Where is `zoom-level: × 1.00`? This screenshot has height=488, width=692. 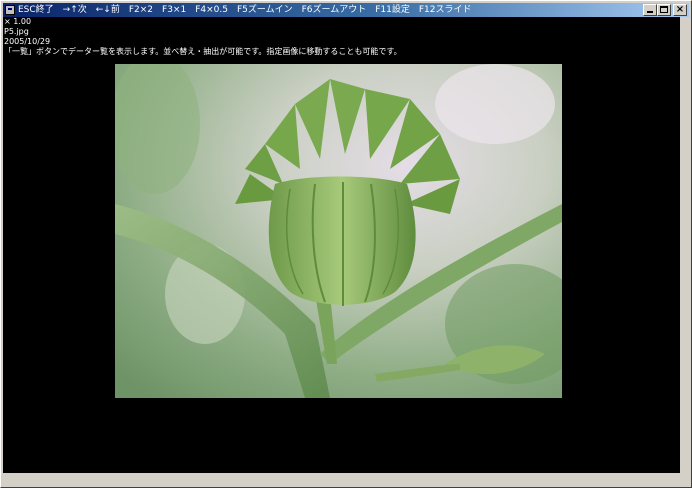
zoom-level: × 1.00 is located at coordinates (18, 21).